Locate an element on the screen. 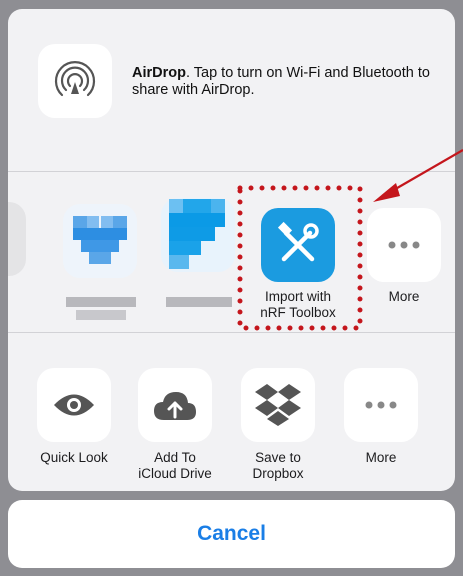 This screenshot has width=463, height=576. action-more: More is located at coordinates (381, 412).